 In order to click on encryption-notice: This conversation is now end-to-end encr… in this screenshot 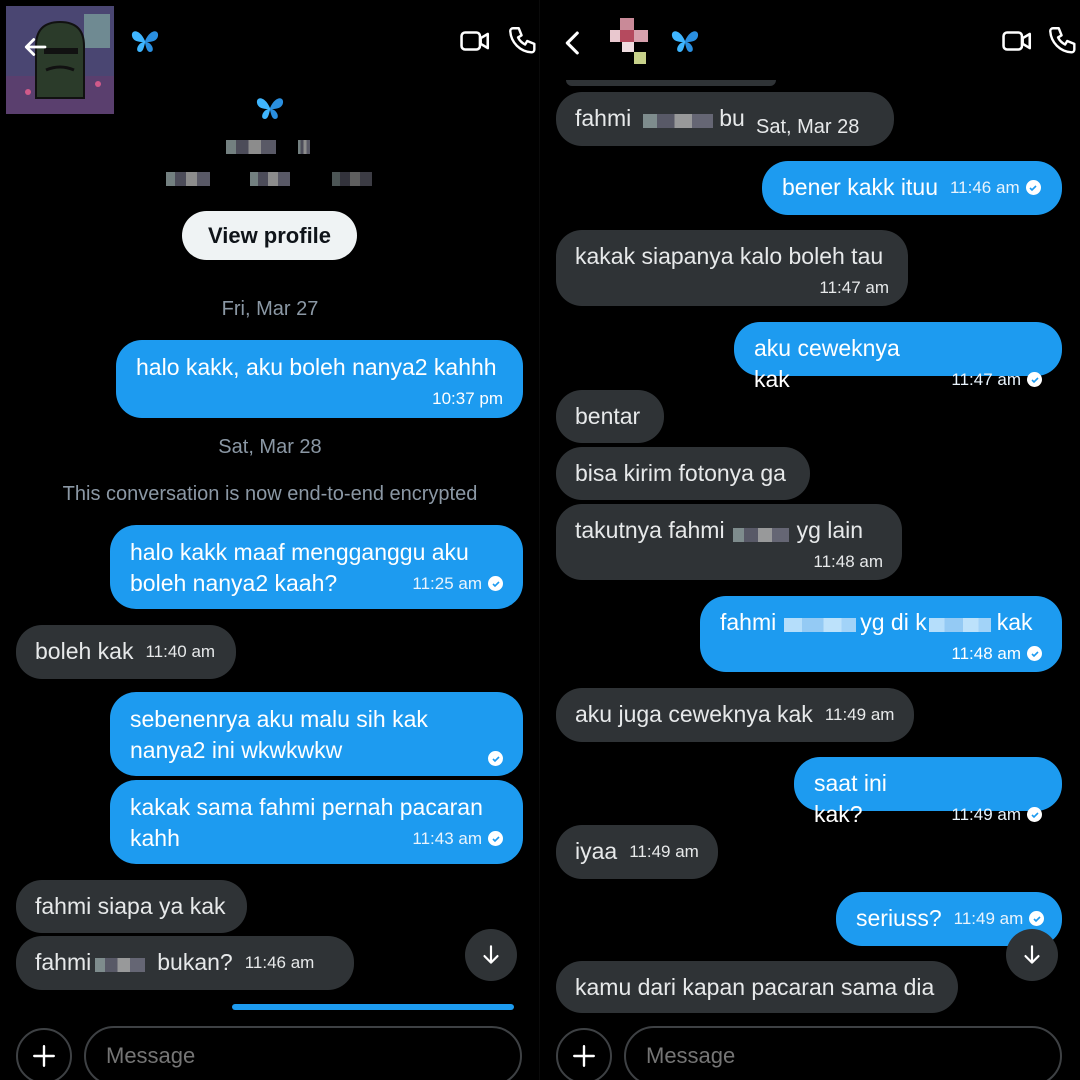, I will do `click(270, 494)`.